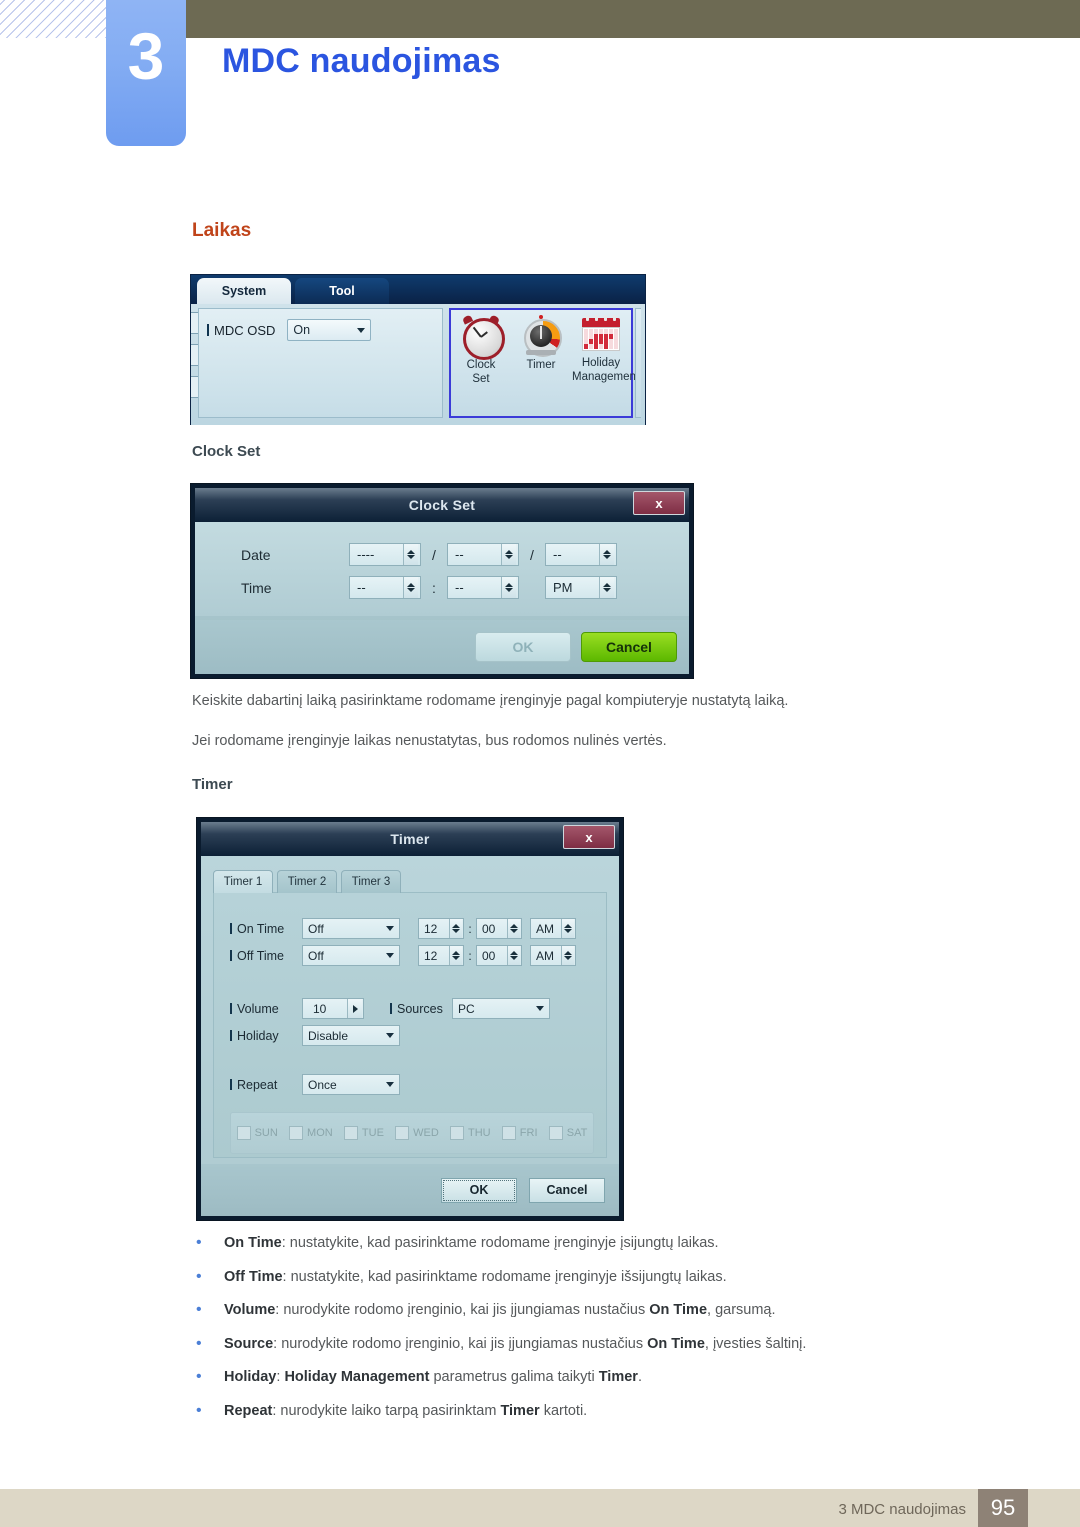 The image size is (1080, 1527). What do you see at coordinates (442, 587) in the screenshot?
I see `time-row: Time -- : -- PM` at bounding box center [442, 587].